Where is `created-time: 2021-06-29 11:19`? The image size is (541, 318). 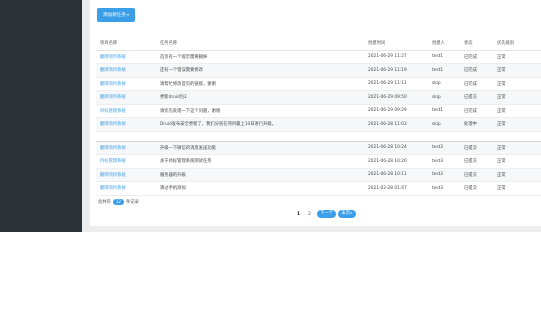
created-time: 2021-06-29 11:19 is located at coordinates (396, 70).